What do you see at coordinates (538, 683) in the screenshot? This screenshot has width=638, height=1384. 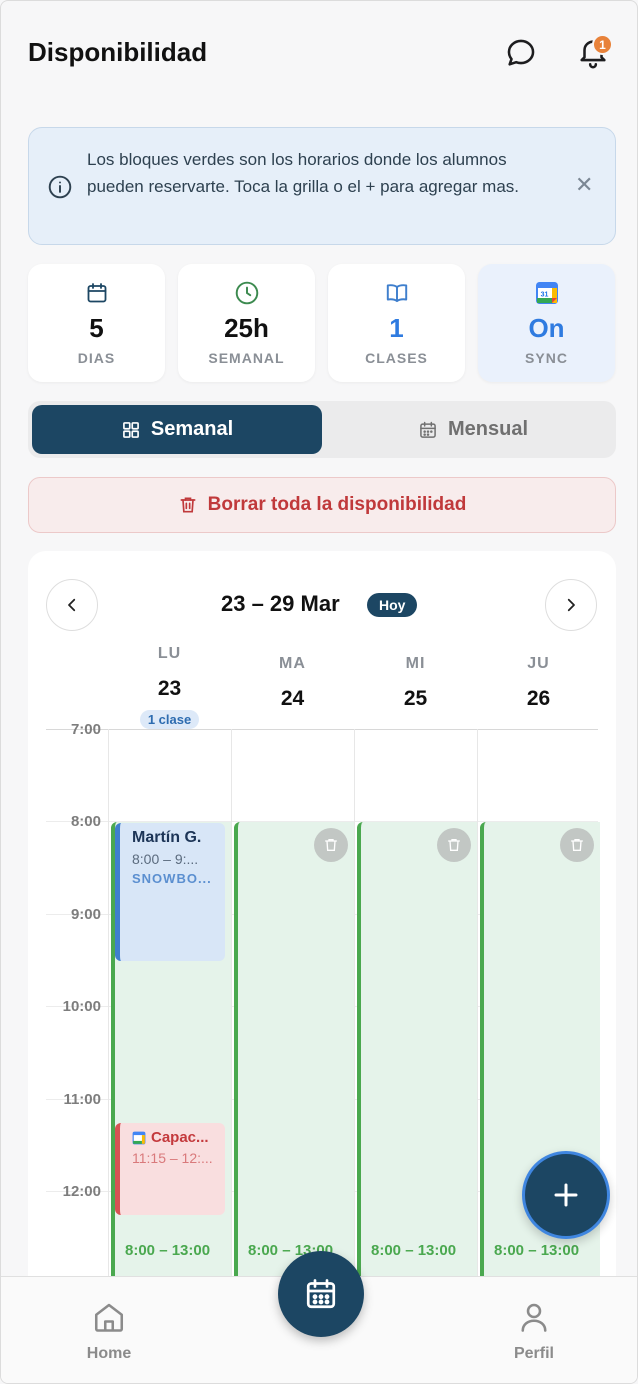 I see `day-header-thu: JU 26` at bounding box center [538, 683].